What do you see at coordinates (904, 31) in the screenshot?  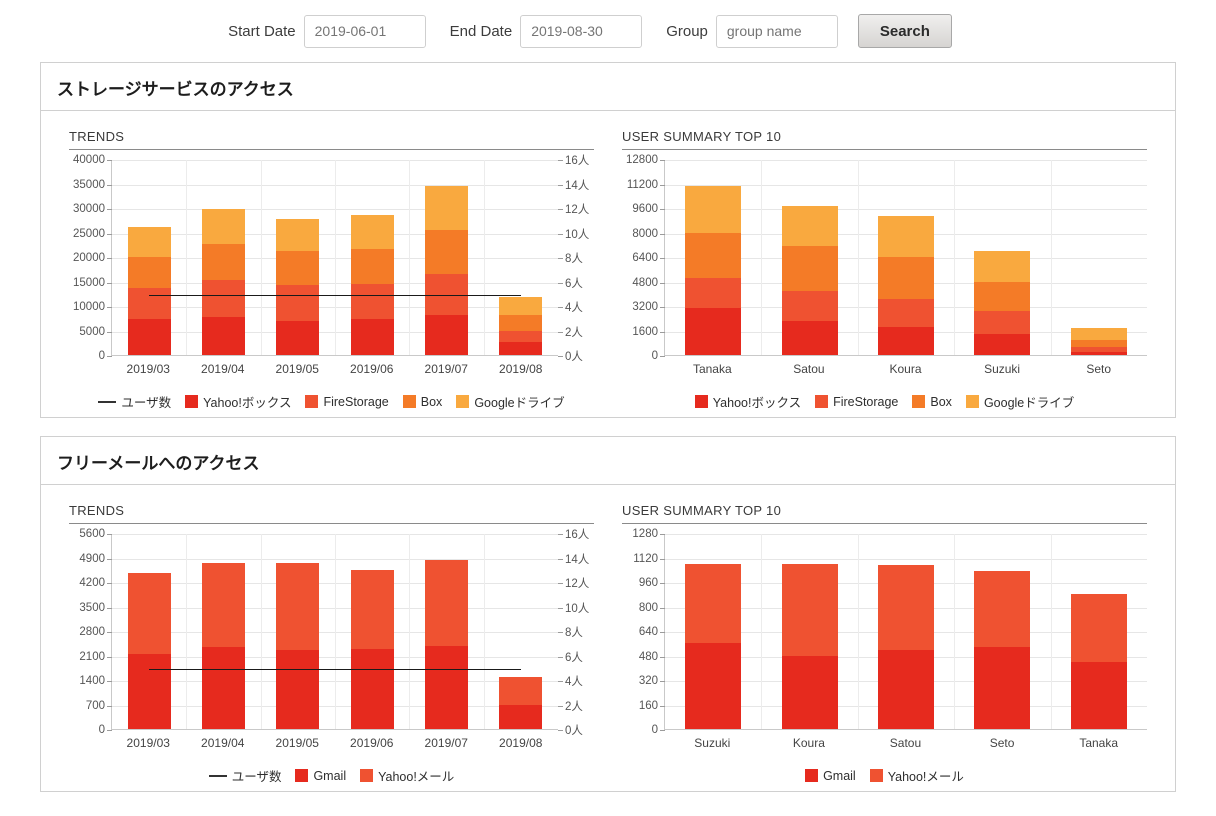 I see `search-button: Search` at bounding box center [904, 31].